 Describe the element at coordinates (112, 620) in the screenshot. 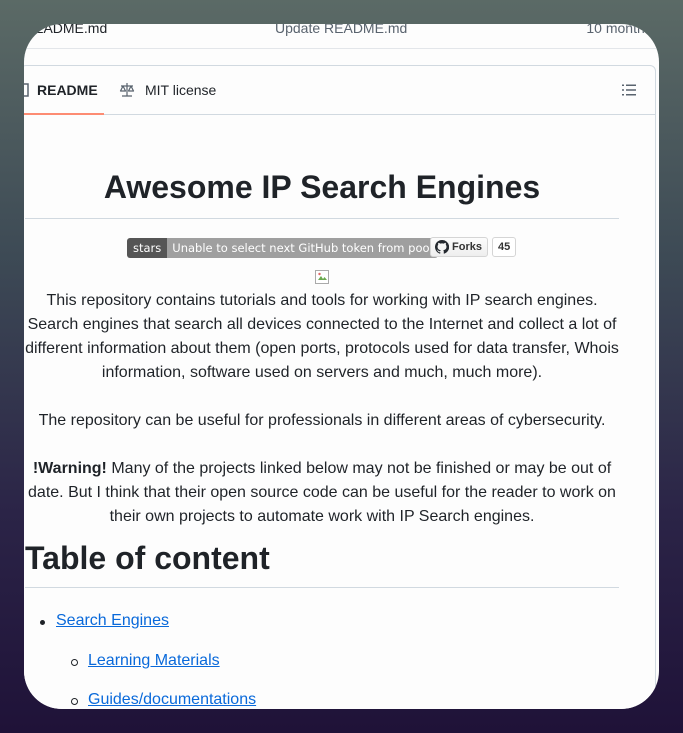

I see `toc-link-search-engines: Search Engines` at that location.